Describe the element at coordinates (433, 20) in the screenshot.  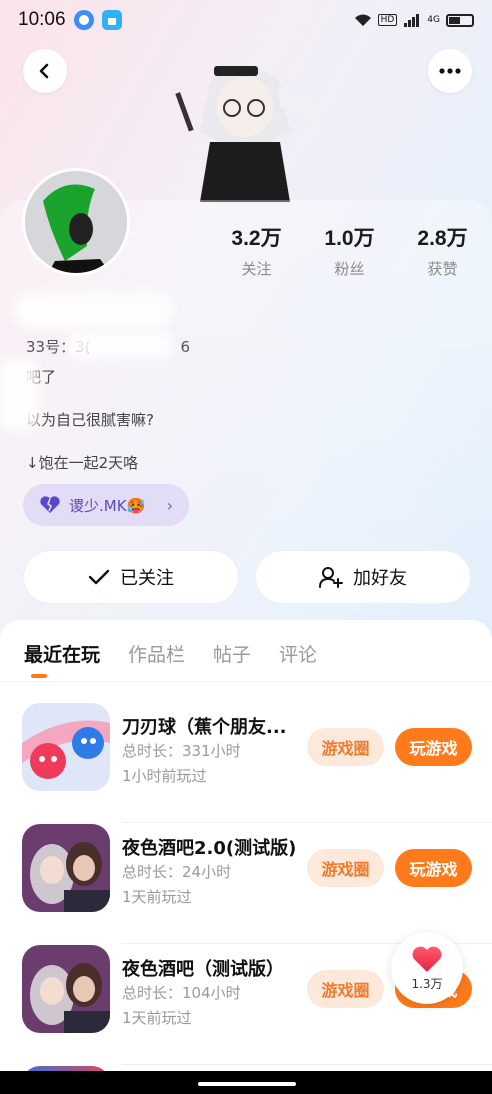
I see `network-label: 4G` at that location.